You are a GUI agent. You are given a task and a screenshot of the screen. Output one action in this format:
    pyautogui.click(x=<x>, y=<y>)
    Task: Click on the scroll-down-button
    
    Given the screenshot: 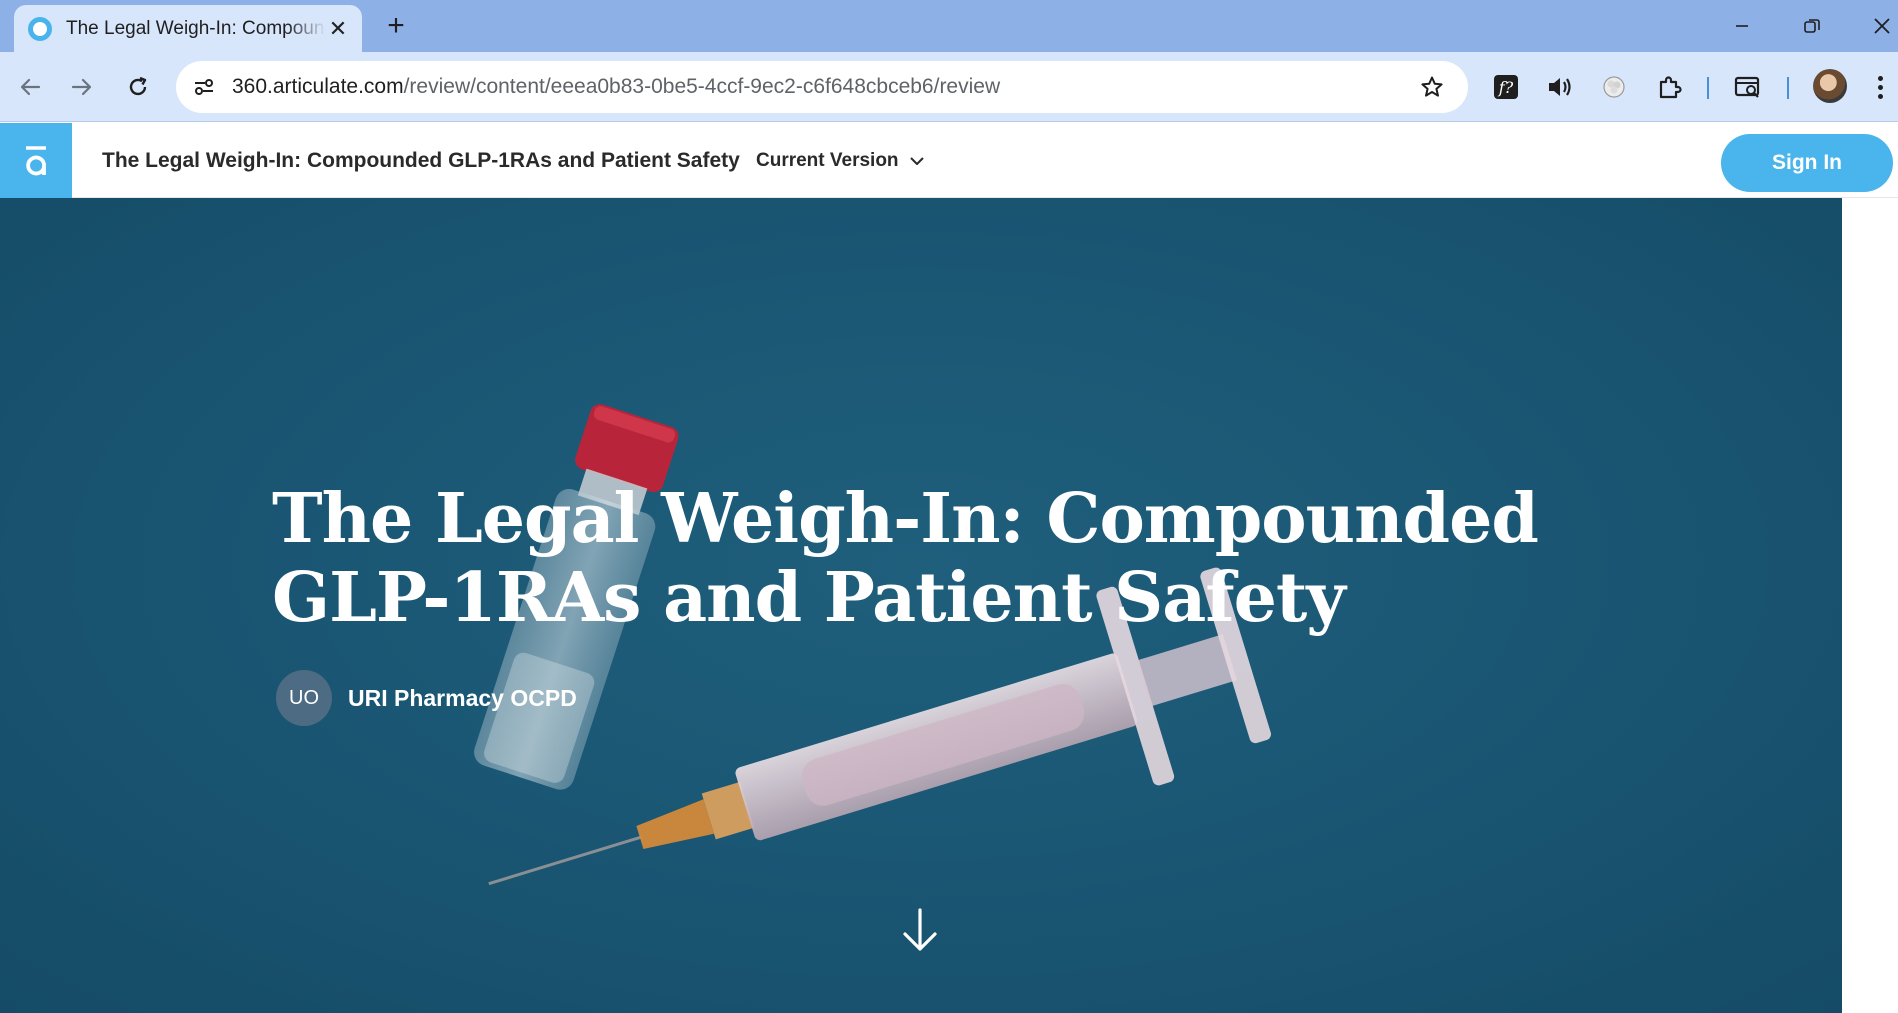 What is the action you would take?
    pyautogui.click(x=920, y=930)
    